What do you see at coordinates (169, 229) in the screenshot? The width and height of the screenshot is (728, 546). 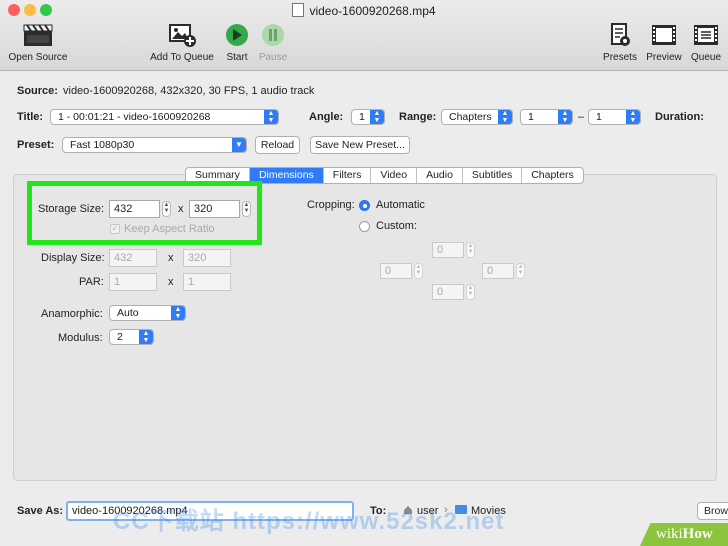 I see `keep-aspect-label: Keep Aspect Ratio` at bounding box center [169, 229].